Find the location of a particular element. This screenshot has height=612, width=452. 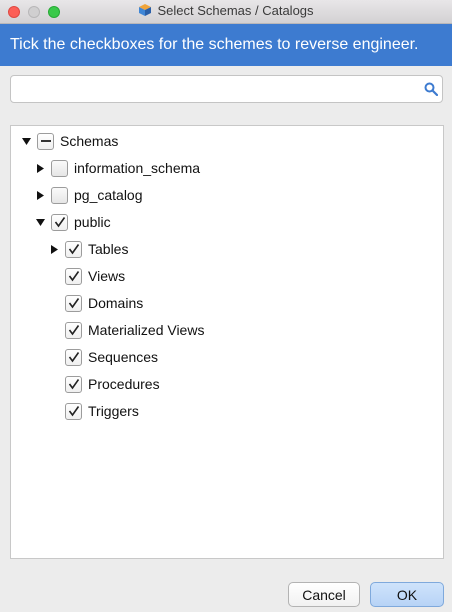

ok-button: OK is located at coordinates (407, 594).